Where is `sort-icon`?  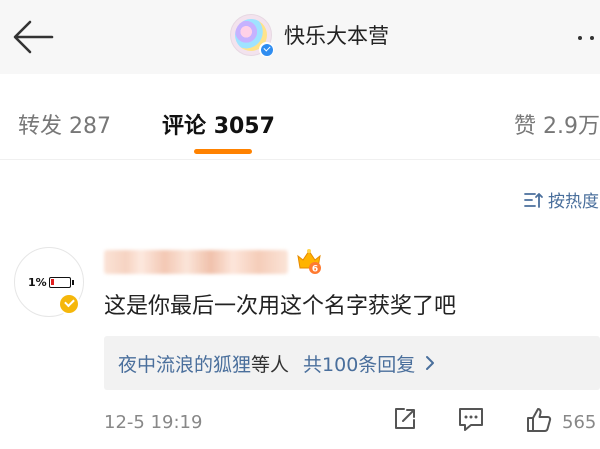
sort-icon is located at coordinates (533, 200).